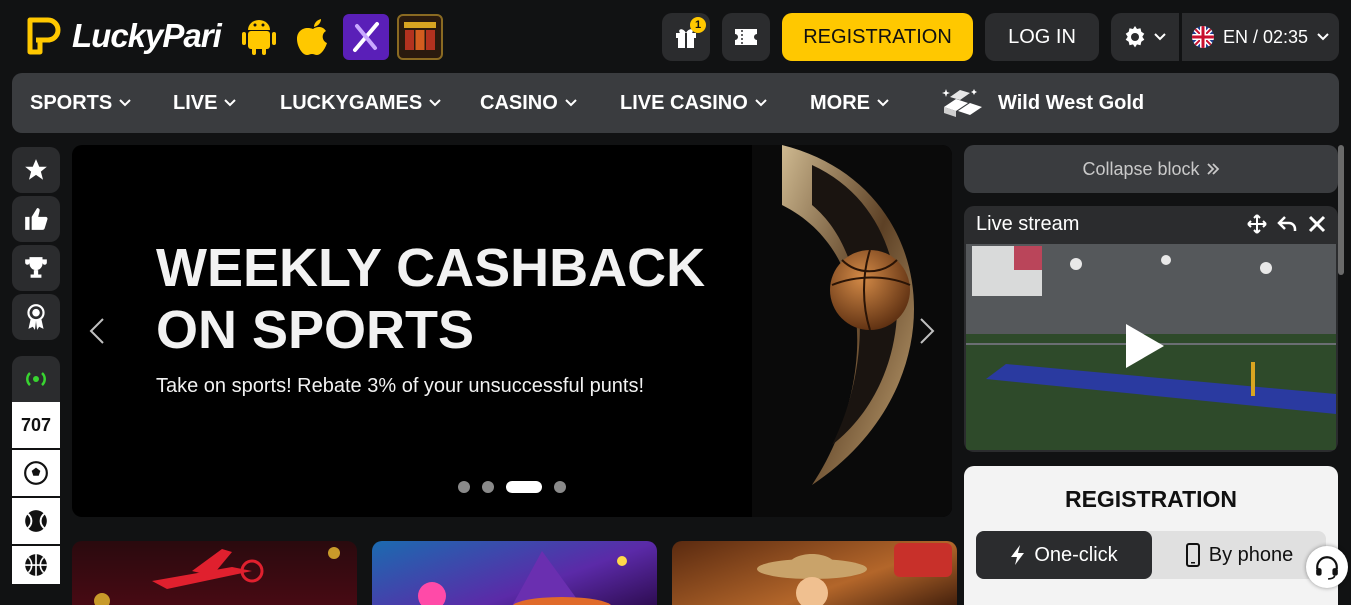  What do you see at coordinates (684, 102) in the screenshot?
I see `nav-item-label: LIVE CASINO` at bounding box center [684, 102].